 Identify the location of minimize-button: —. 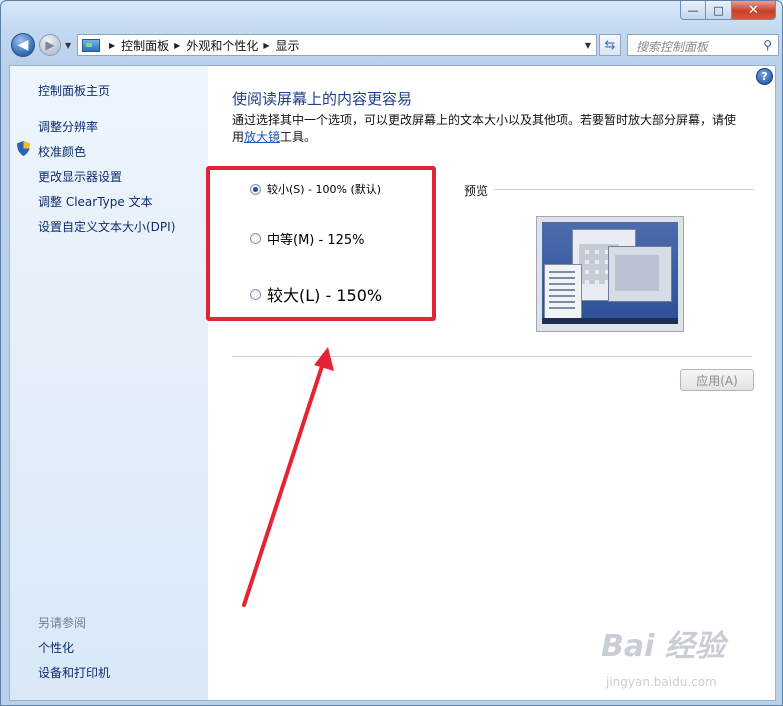
(693, 10).